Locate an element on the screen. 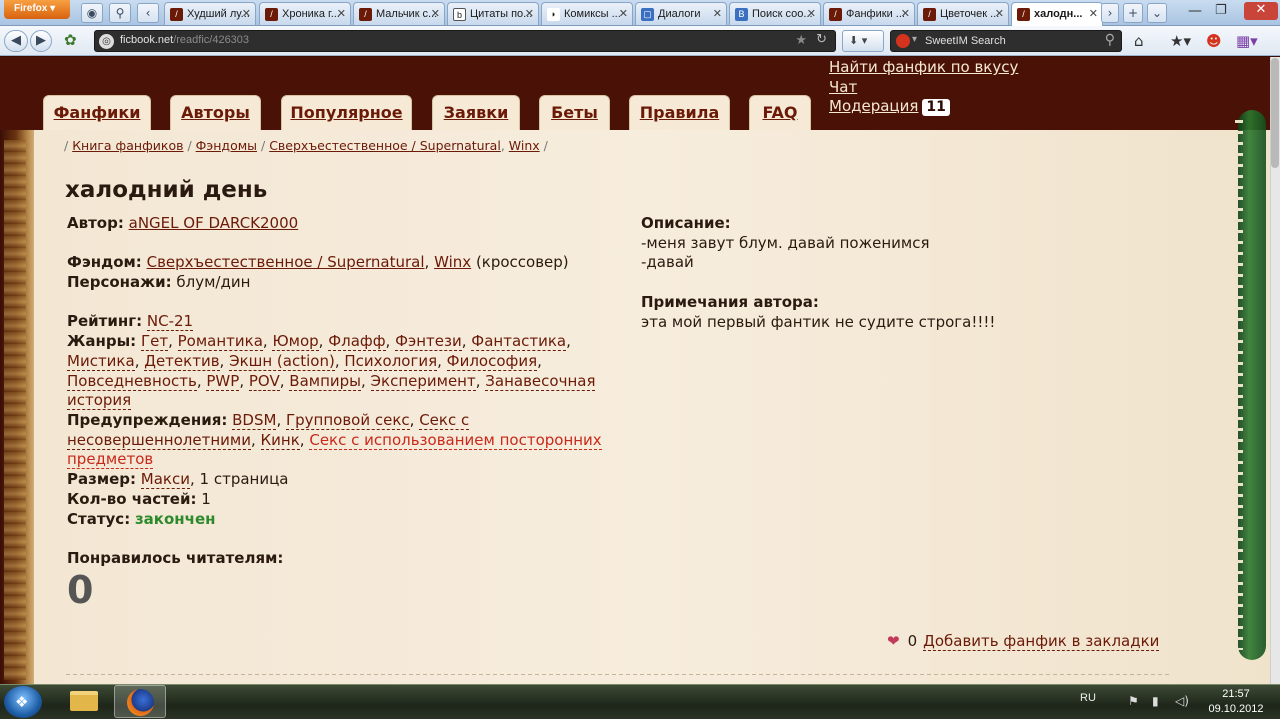 This screenshot has width=1280, height=719. warning-link: Групповой секс is located at coordinates (348, 420).